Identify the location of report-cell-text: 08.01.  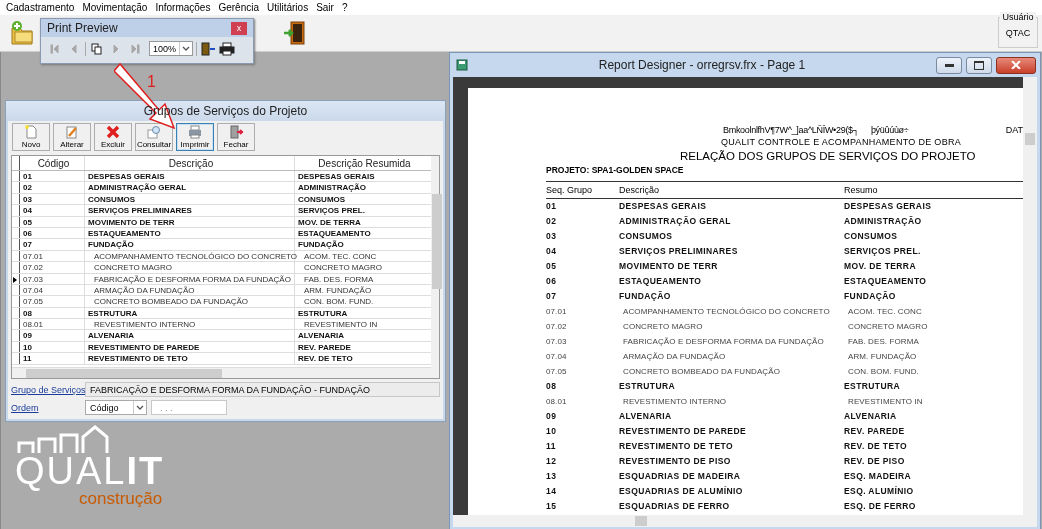
(557, 402).